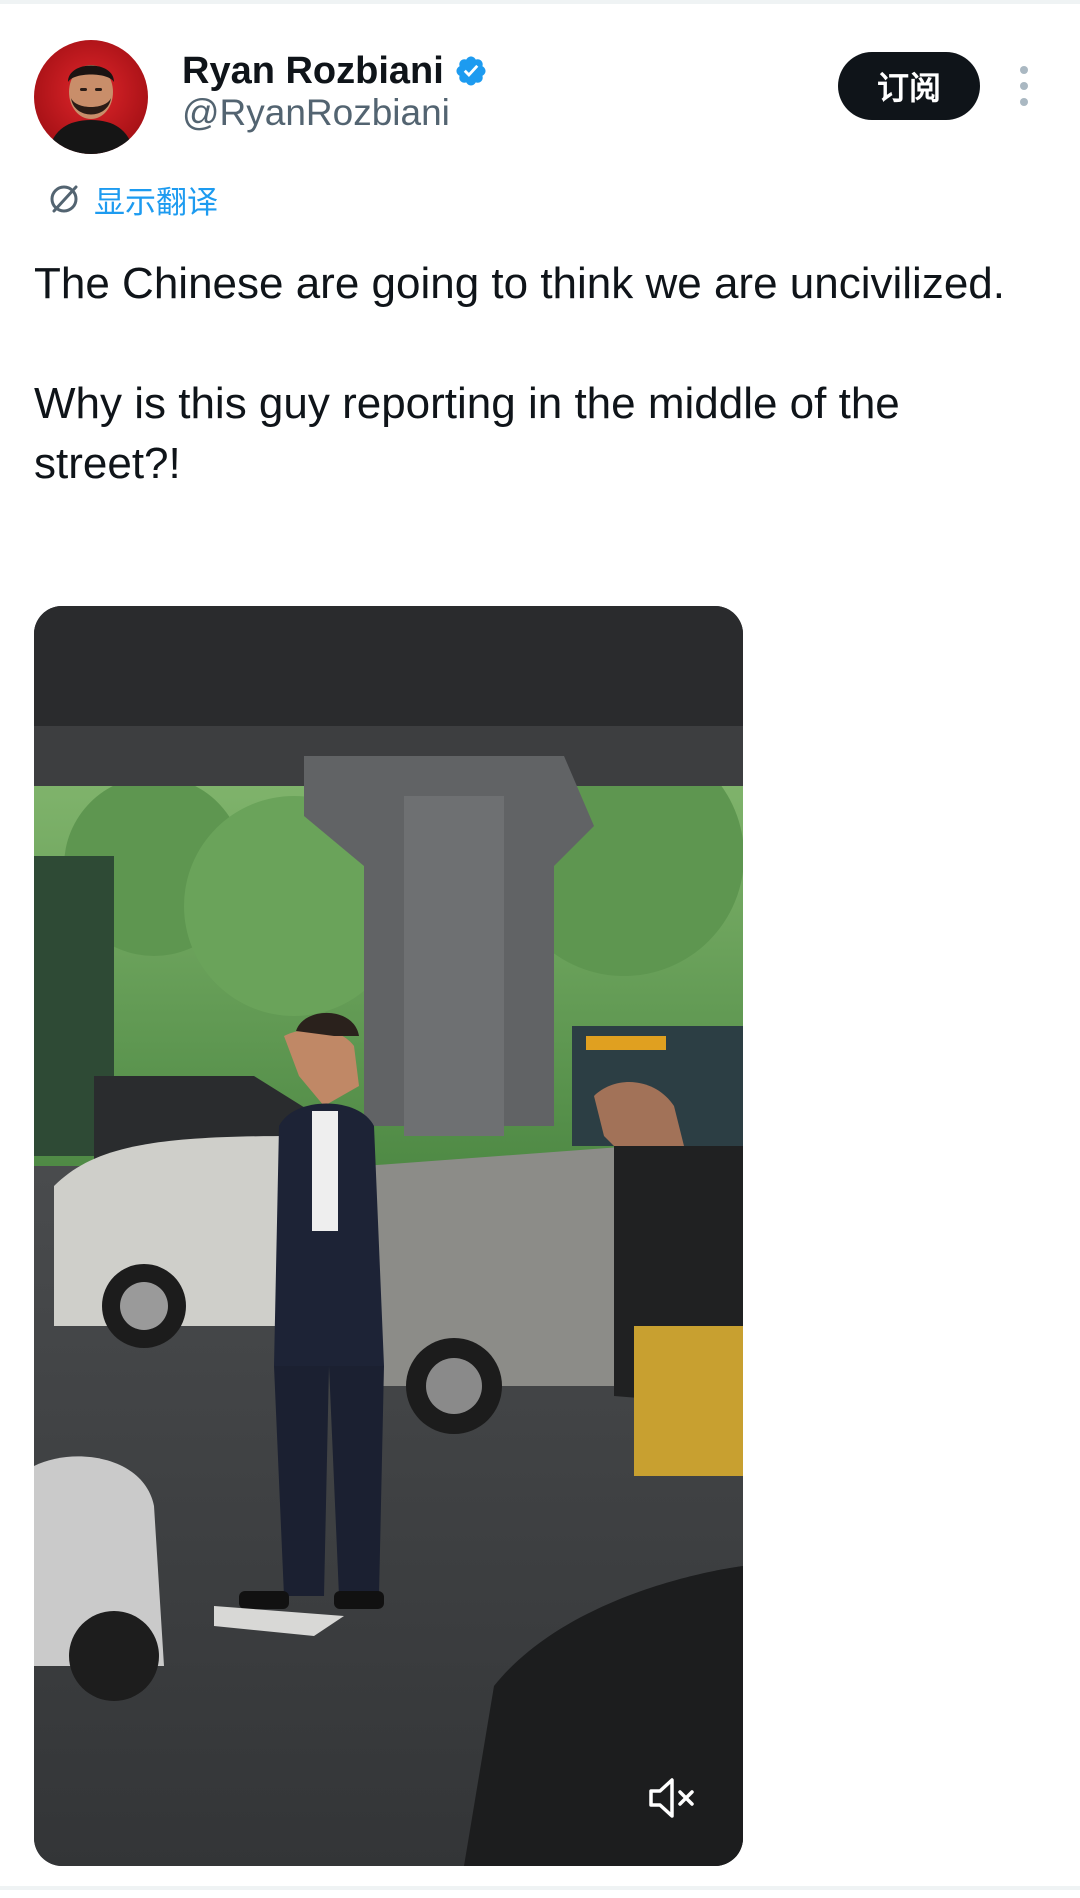 The image size is (1080, 1898). Describe the element at coordinates (156, 202) in the screenshot. I see `show-translation-label: 显示翻译` at that location.